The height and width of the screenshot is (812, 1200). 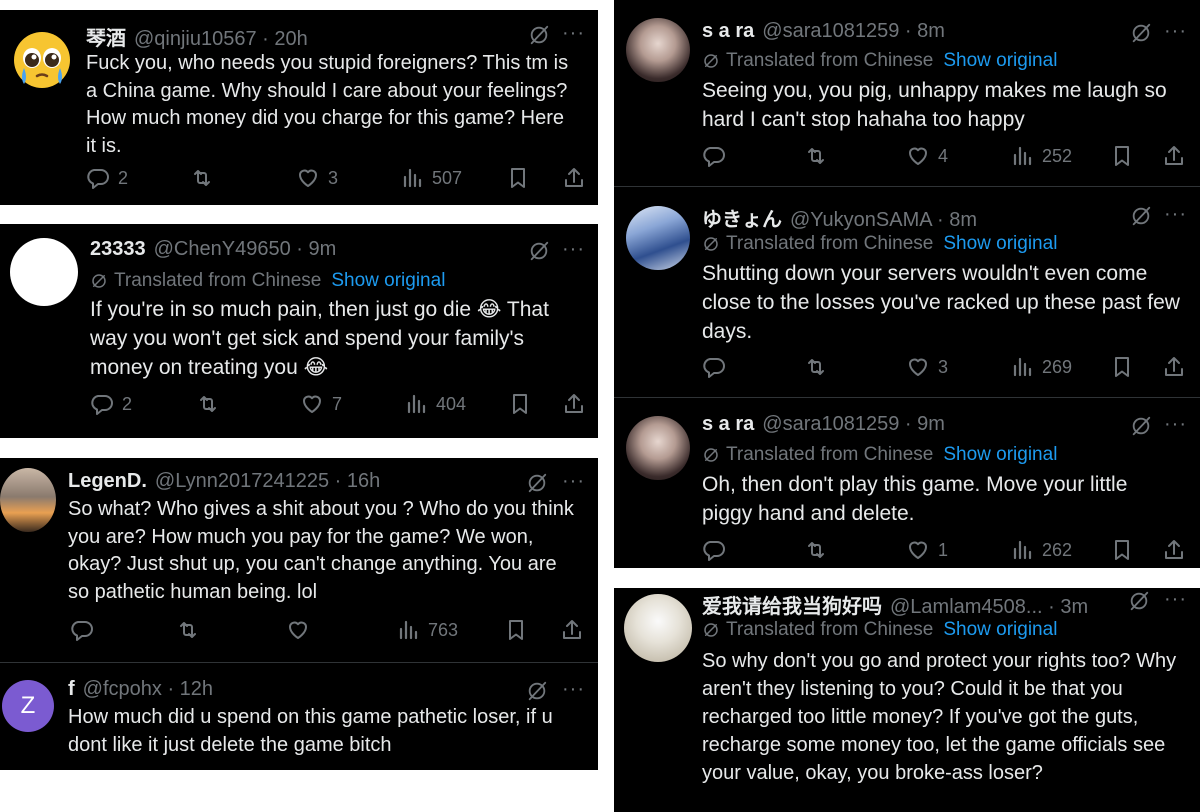 I want to click on translated-label: Translated from Chinese Show original, so click(x=267, y=281).